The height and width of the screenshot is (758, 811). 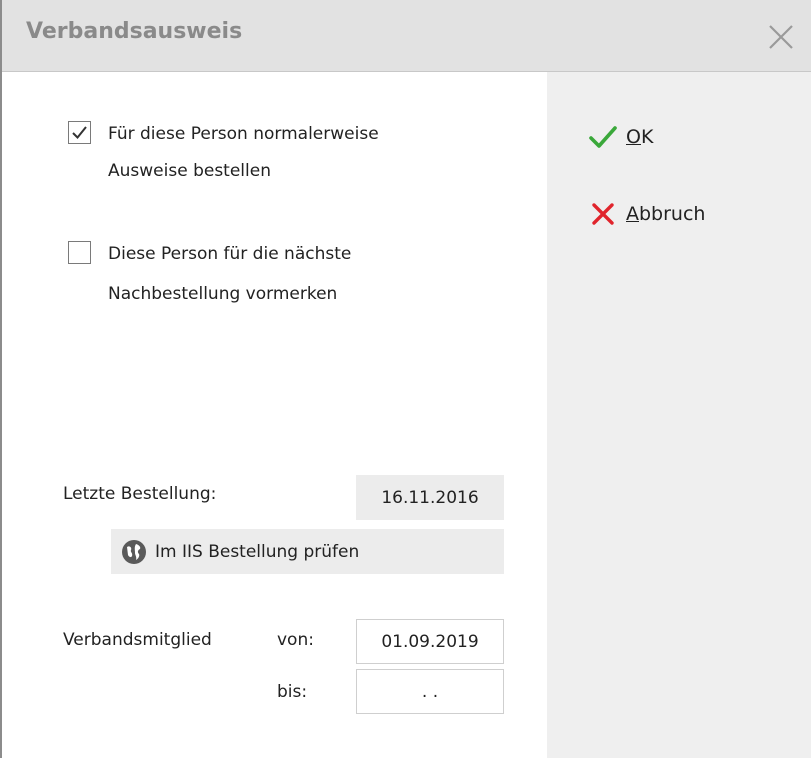 I want to click on iis-check-label: Im IIS Bestellung prüfen, so click(x=257, y=551).